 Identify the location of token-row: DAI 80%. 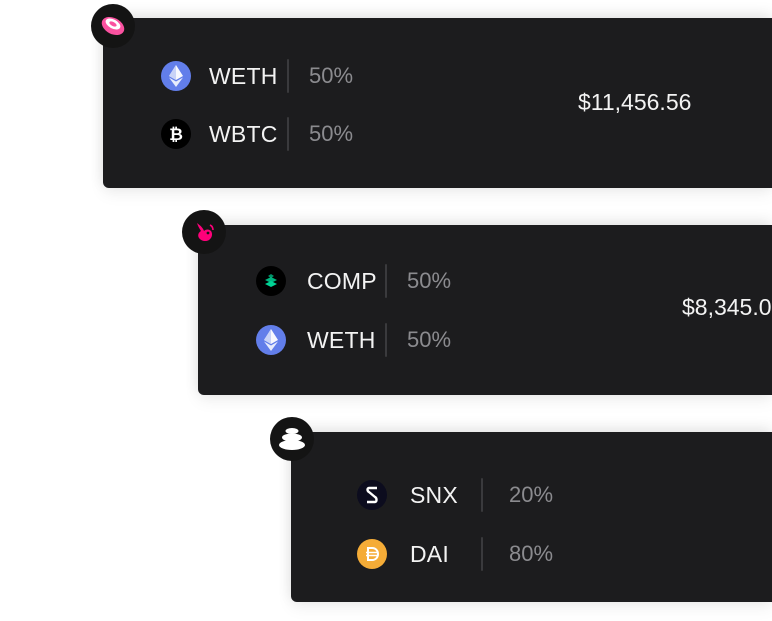
(455, 554).